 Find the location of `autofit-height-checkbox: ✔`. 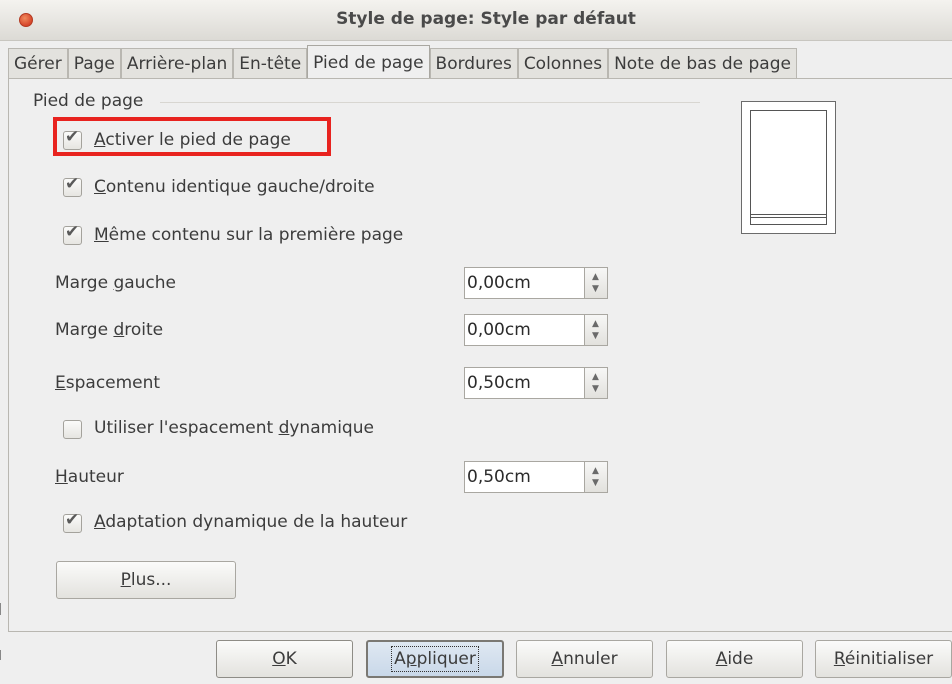

autofit-height-checkbox: ✔ is located at coordinates (72, 521).